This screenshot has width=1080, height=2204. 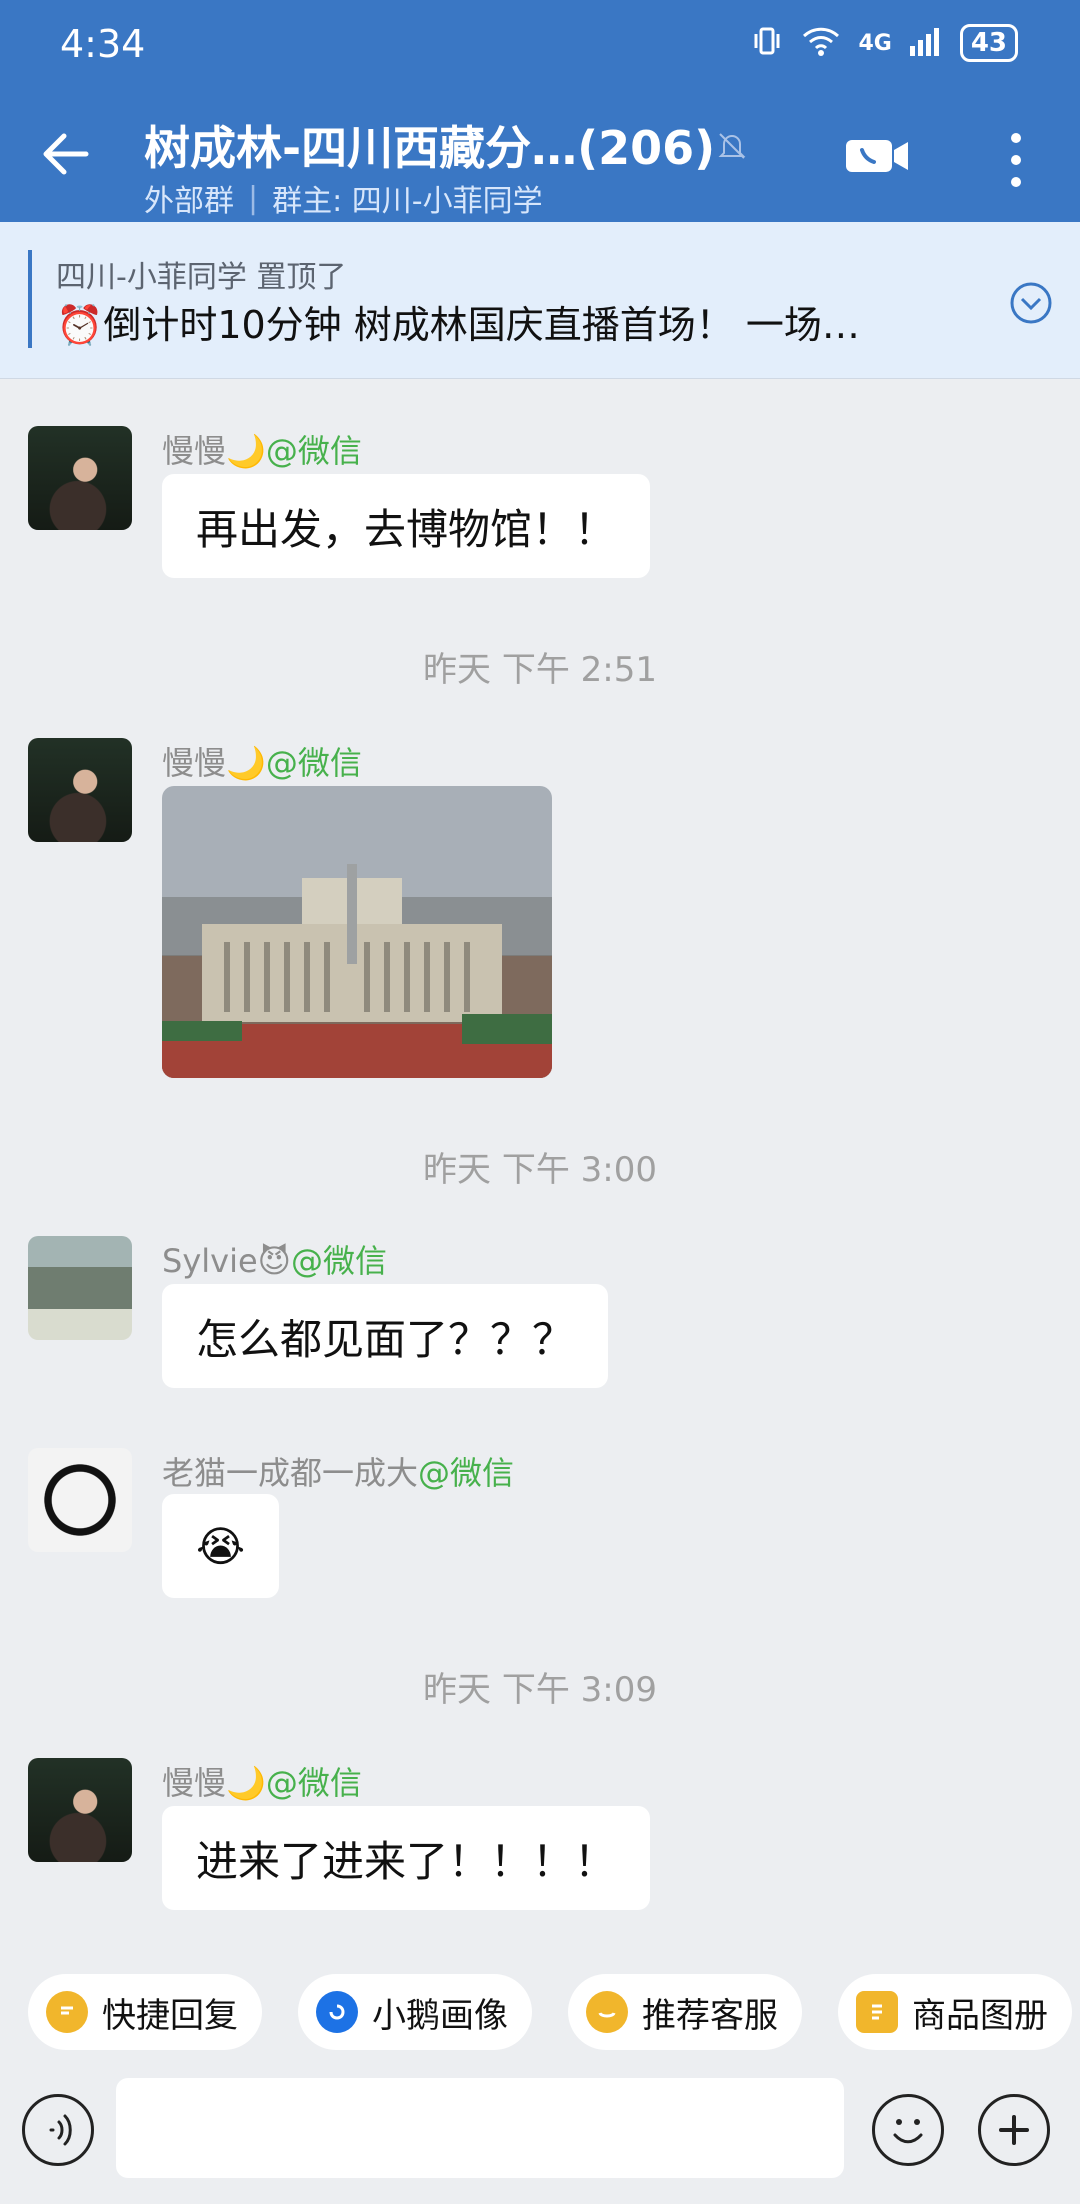 What do you see at coordinates (710, 2015) in the screenshot?
I see `quick-action-label: 推荐客服` at bounding box center [710, 2015].